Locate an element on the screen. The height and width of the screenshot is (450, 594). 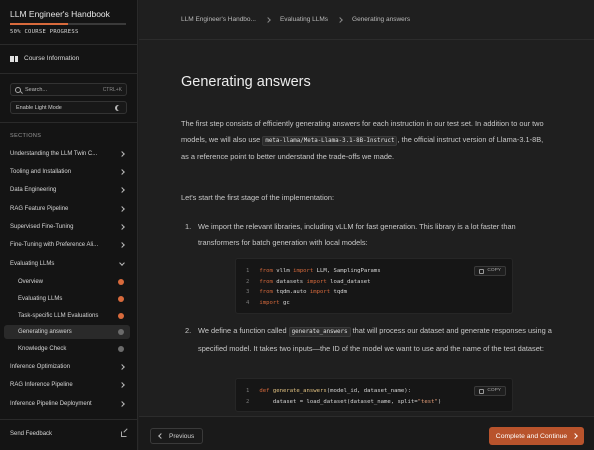
code-line: 1 from vllm import LLM, SamplingParams is located at coordinates (313, 271).